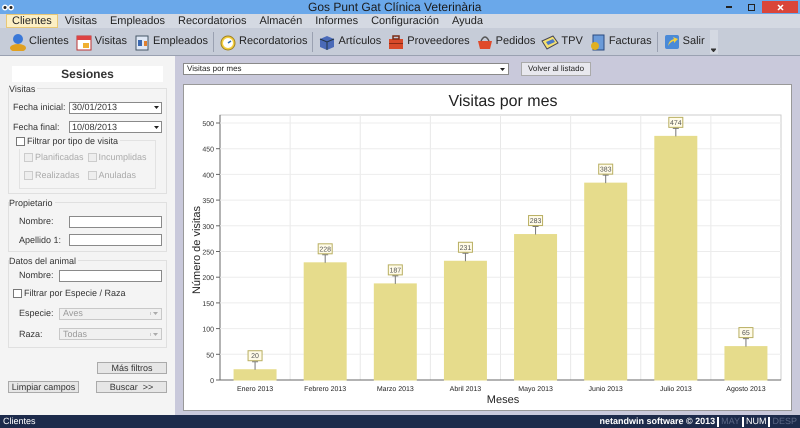  Describe the element at coordinates (87, 74) in the screenshot. I see `panel-title: Sesiones` at that location.